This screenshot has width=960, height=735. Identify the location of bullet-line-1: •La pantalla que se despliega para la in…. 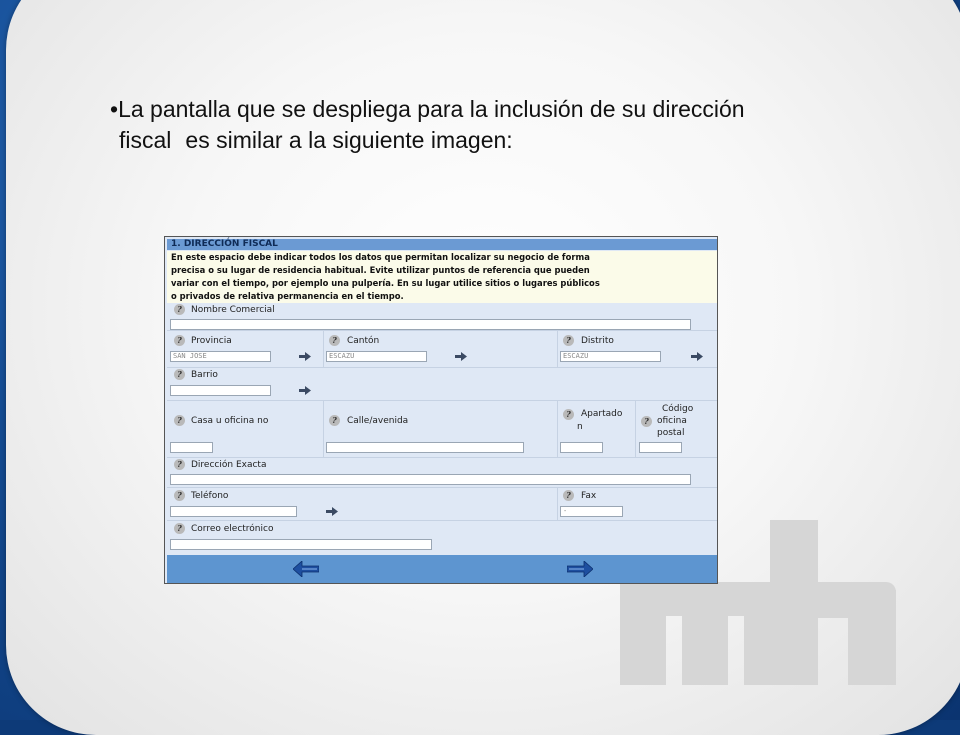
(510, 109).